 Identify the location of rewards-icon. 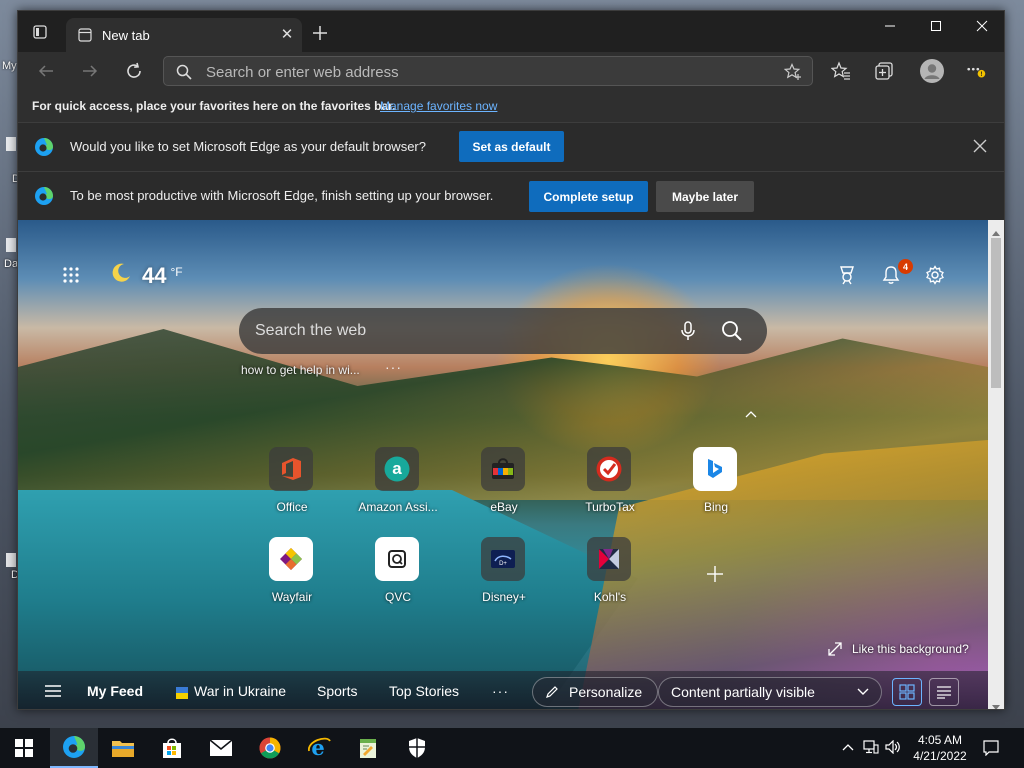
(847, 275).